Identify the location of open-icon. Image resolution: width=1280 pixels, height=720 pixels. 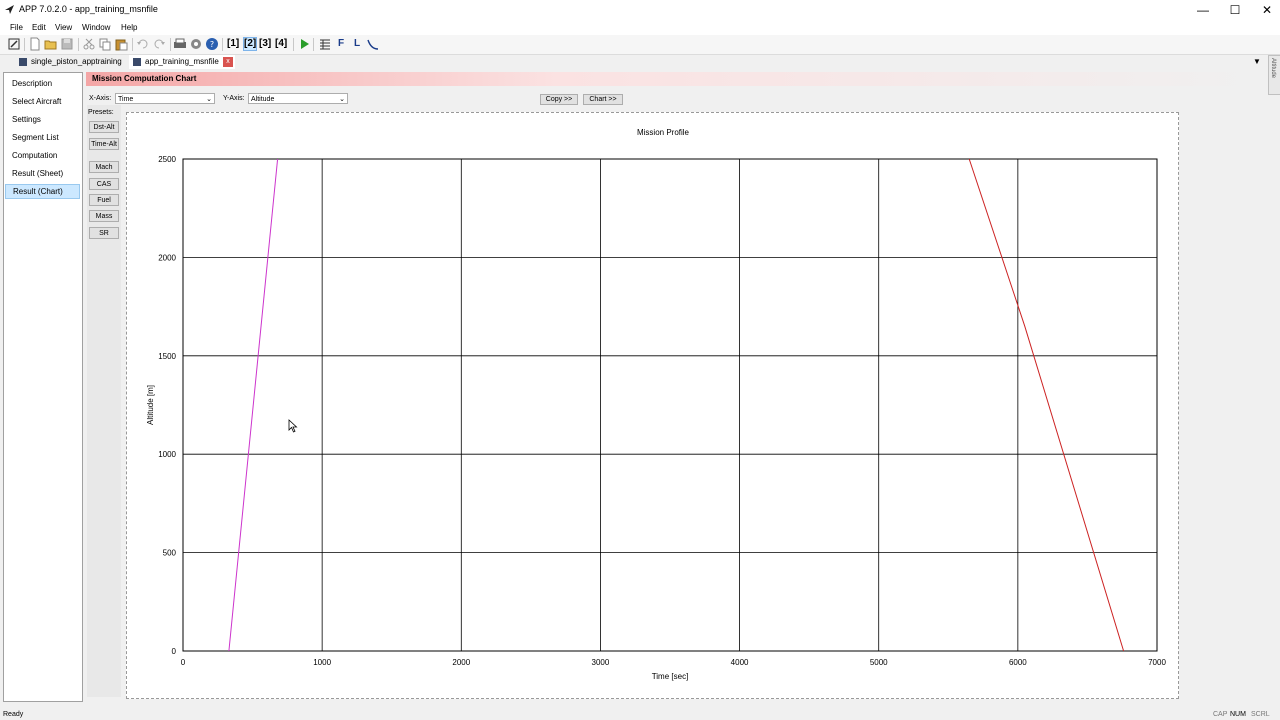
(51, 44).